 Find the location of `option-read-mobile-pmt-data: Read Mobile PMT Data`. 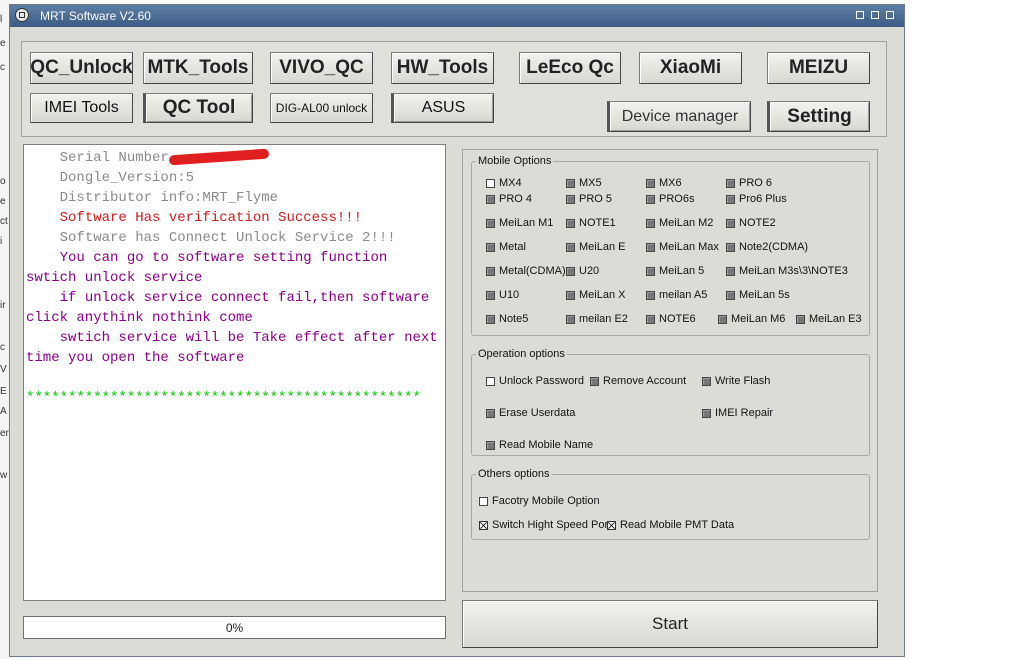

option-read-mobile-pmt-data: Read Mobile PMT Data is located at coordinates (670, 525).